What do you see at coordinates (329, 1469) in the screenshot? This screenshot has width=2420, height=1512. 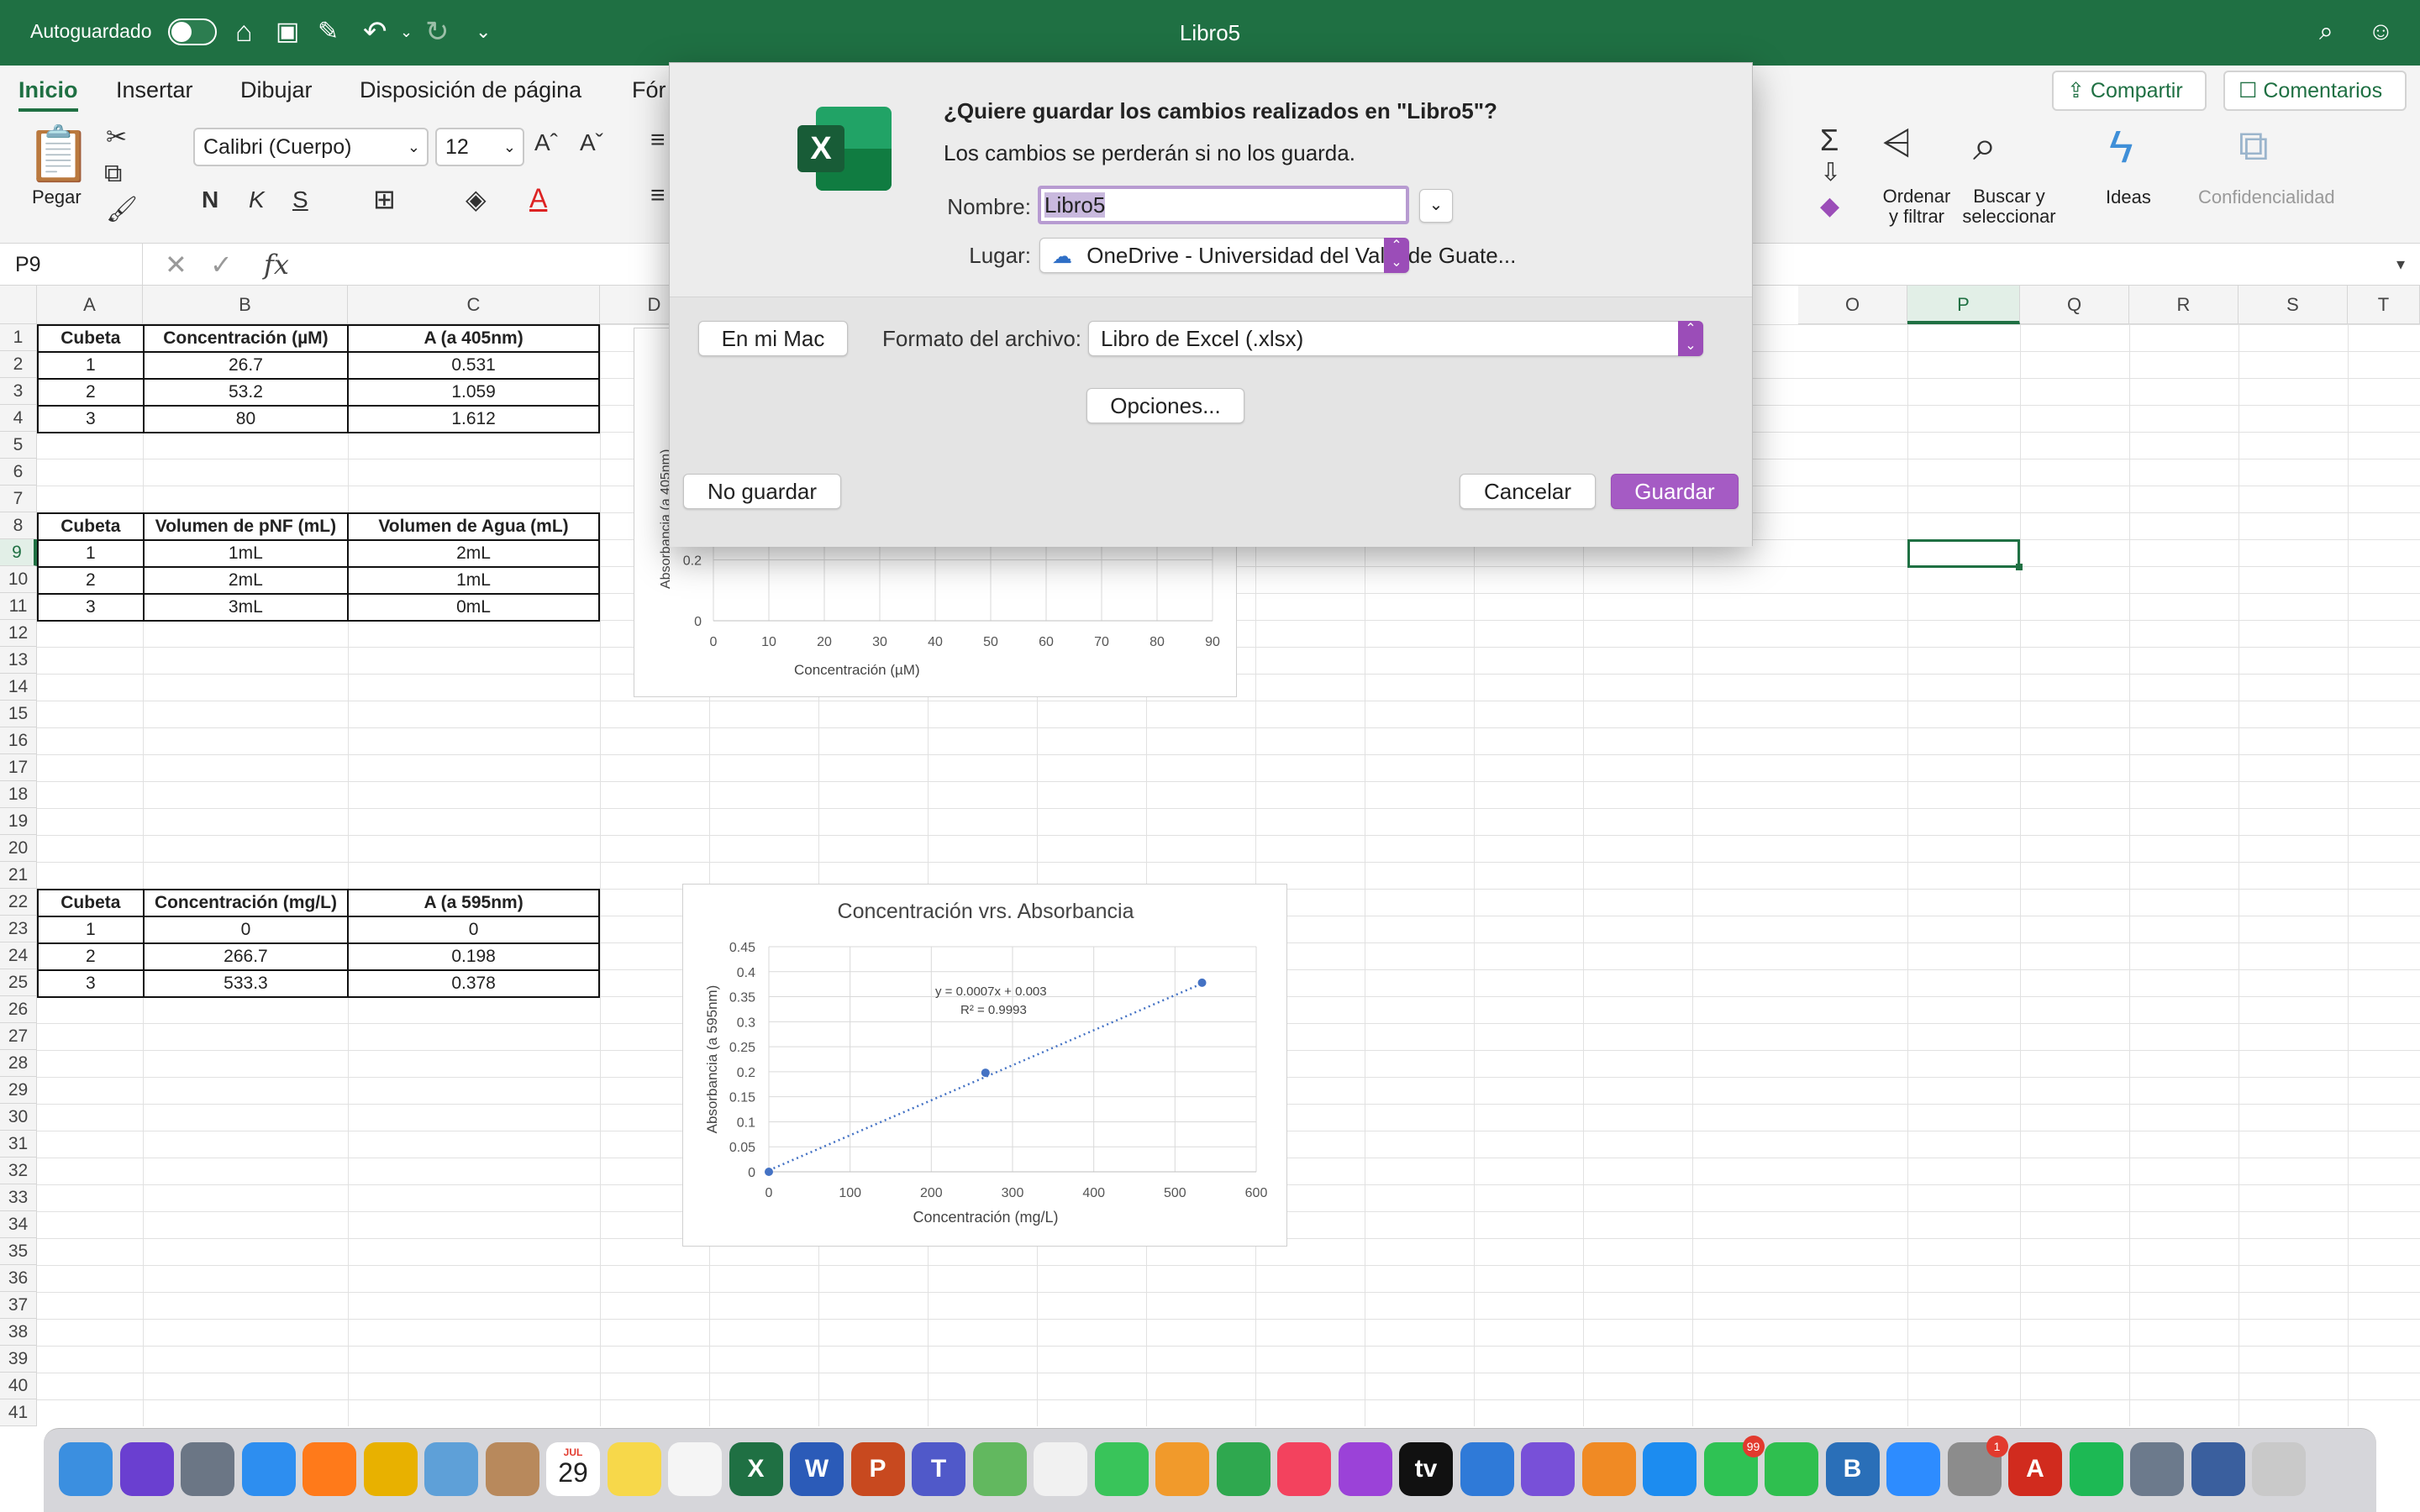 I see `dock-firefox-icon` at bounding box center [329, 1469].